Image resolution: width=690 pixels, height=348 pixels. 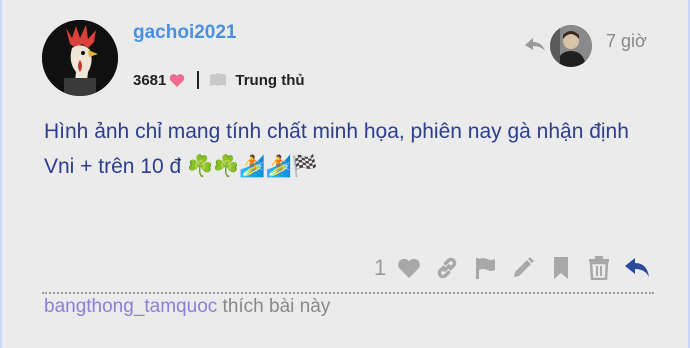 What do you see at coordinates (198, 80) in the screenshot?
I see `stats-separator` at bounding box center [198, 80].